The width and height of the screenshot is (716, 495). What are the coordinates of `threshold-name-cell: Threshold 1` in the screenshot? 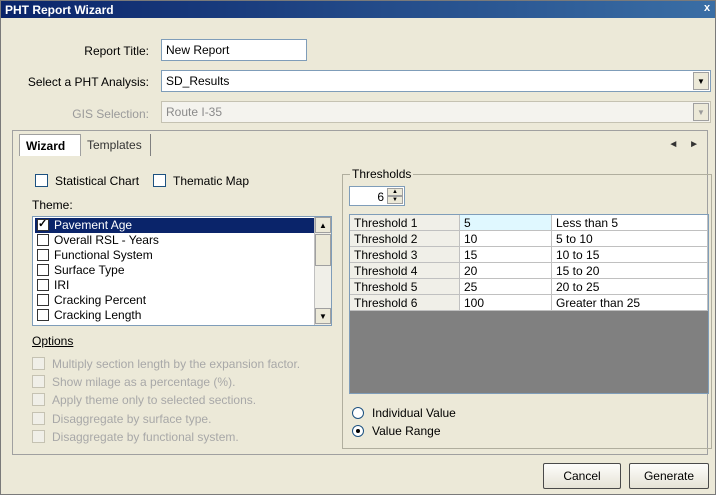 It's located at (405, 223).